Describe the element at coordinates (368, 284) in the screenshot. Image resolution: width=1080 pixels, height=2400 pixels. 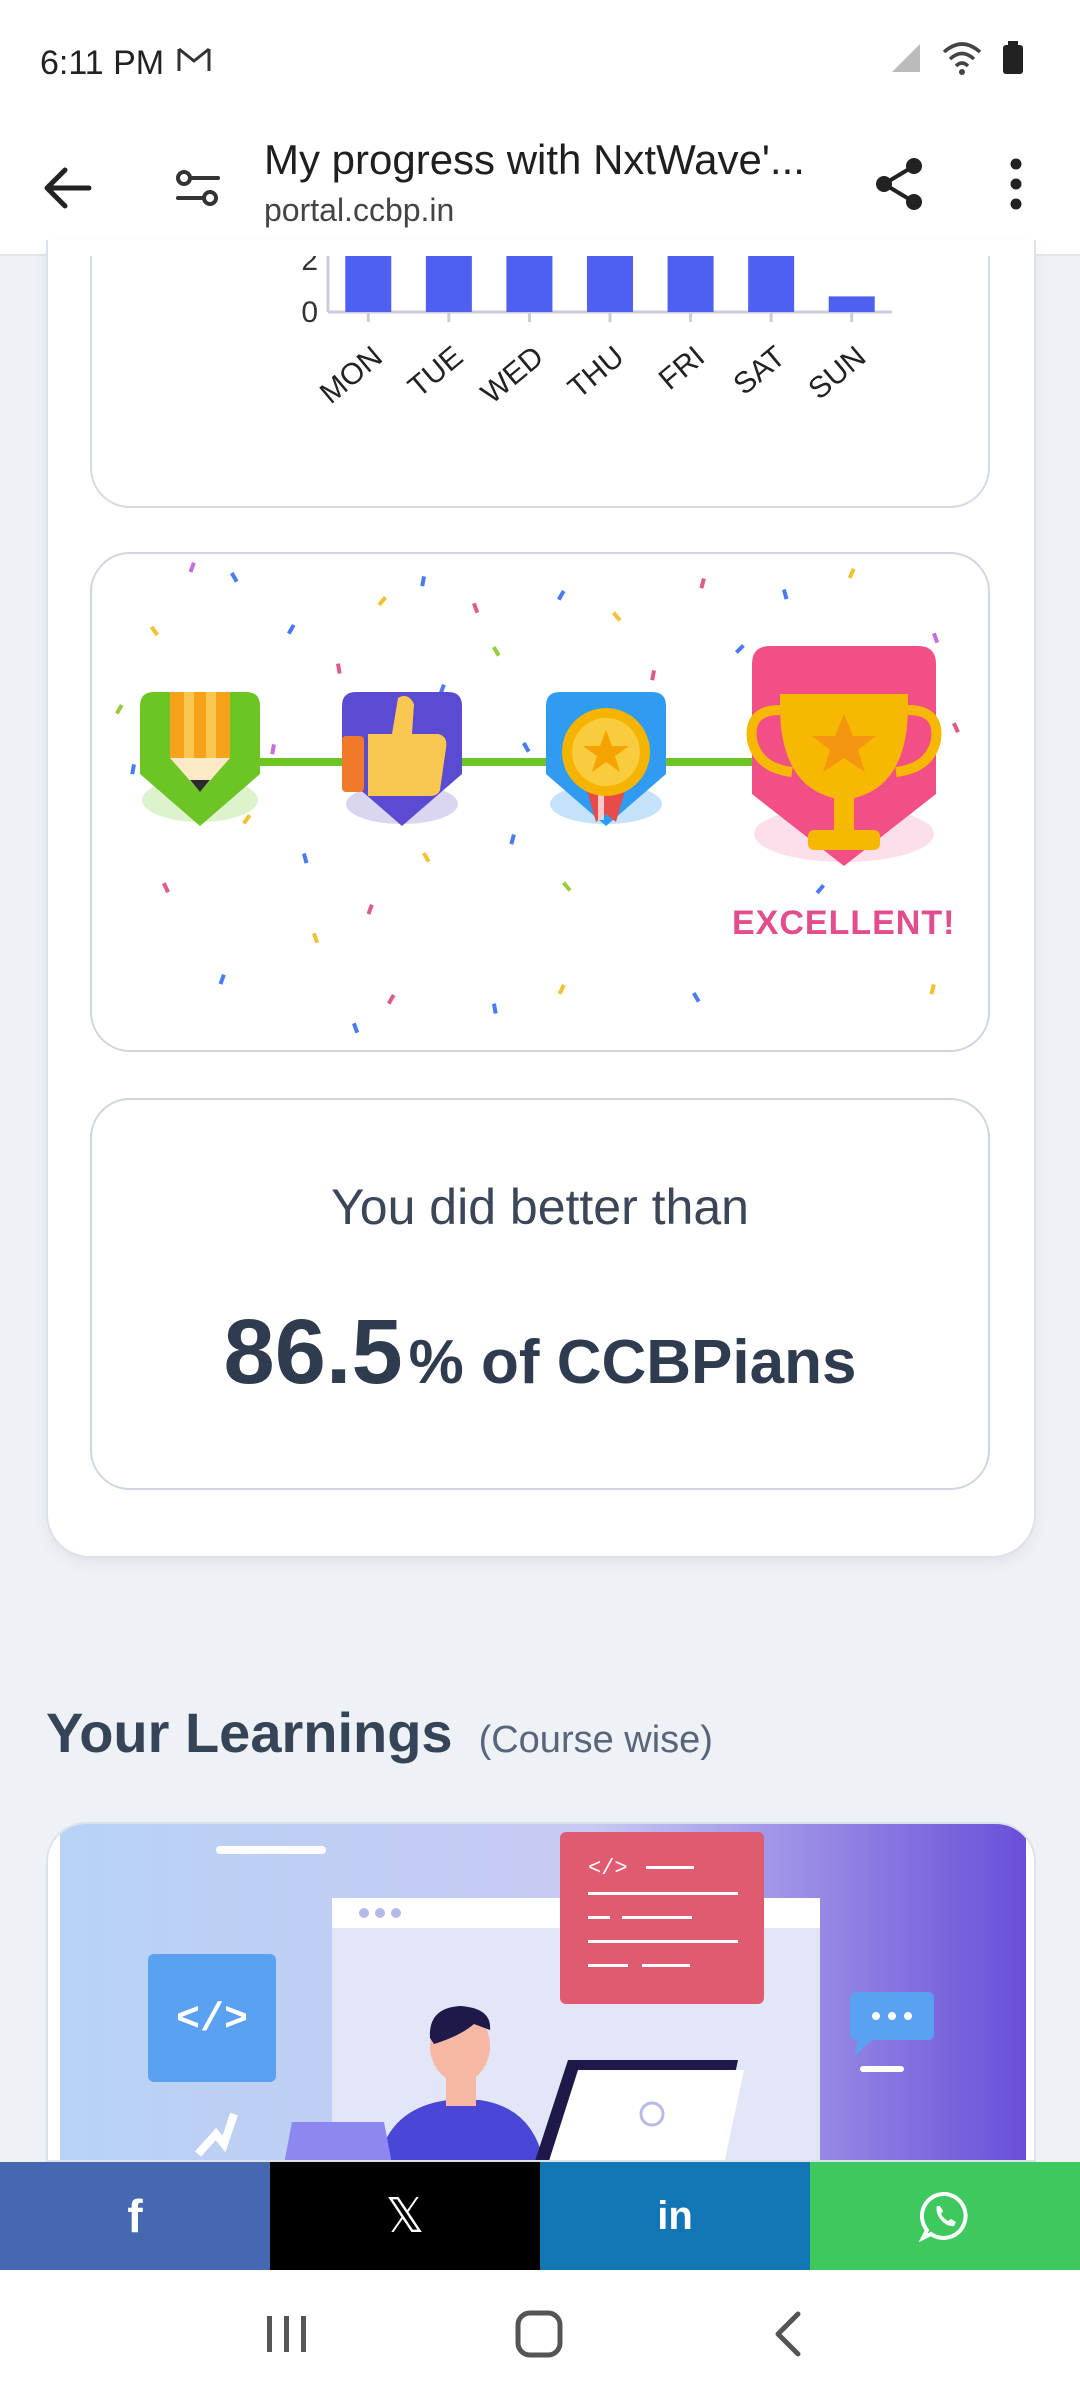
I see `bar-mon` at that location.